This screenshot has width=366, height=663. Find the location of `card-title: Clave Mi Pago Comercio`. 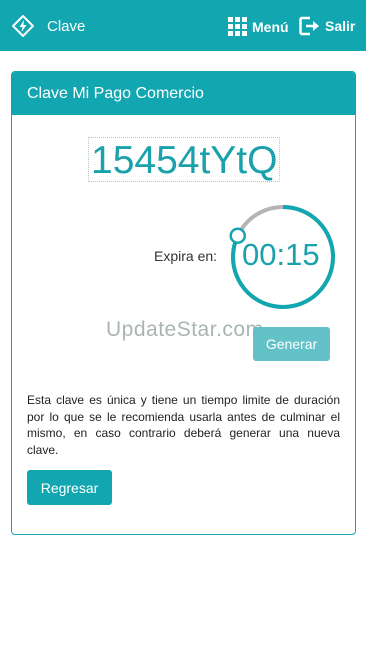

card-title: Clave Mi Pago Comercio is located at coordinates (183, 93).